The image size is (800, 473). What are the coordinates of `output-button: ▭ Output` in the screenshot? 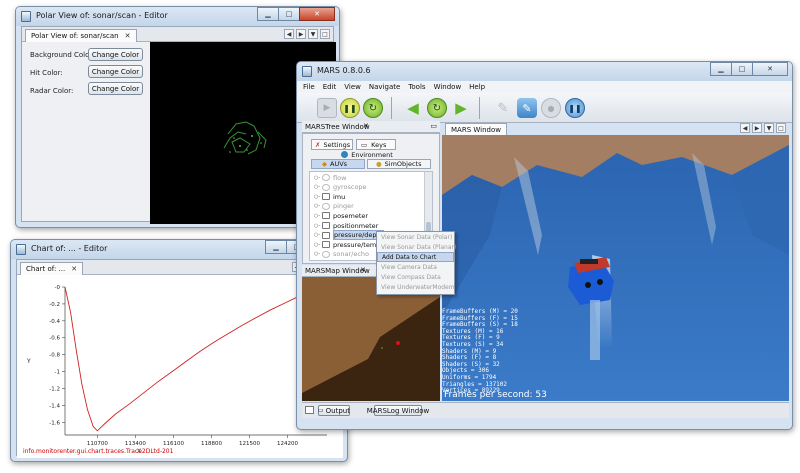 It's located at (334, 410).